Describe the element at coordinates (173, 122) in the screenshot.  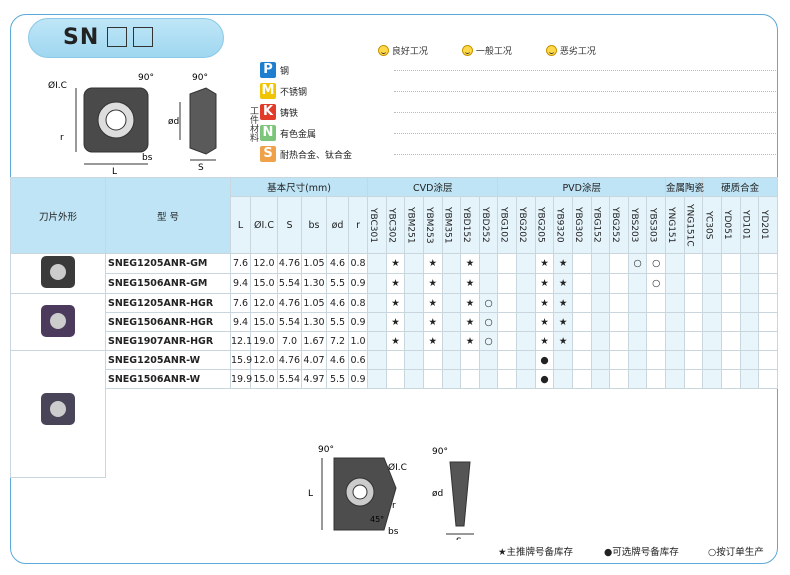
I see `diagram-d-label: ød` at that location.